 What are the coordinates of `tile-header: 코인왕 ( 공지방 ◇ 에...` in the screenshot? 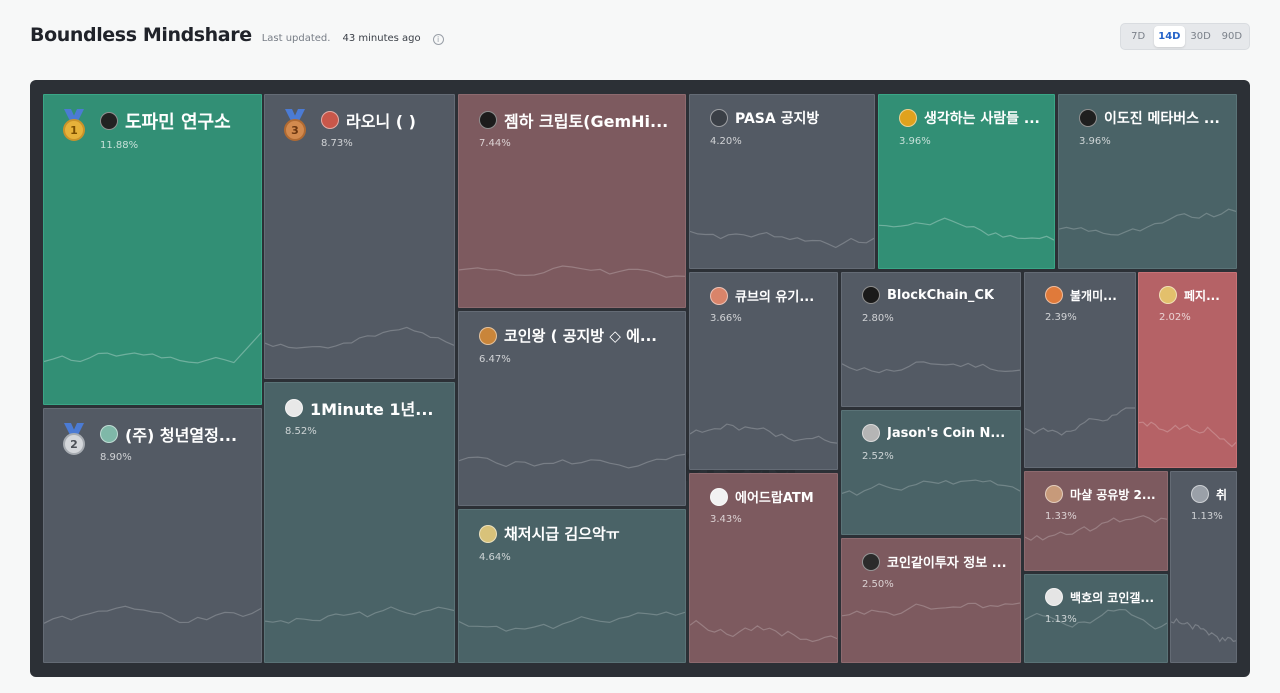 It's located at (568, 335).